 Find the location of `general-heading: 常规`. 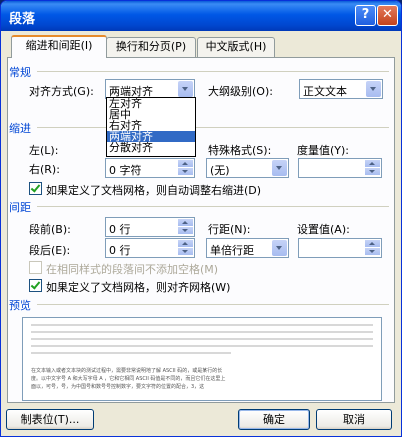

general-heading: 常规 is located at coordinates (20, 72).